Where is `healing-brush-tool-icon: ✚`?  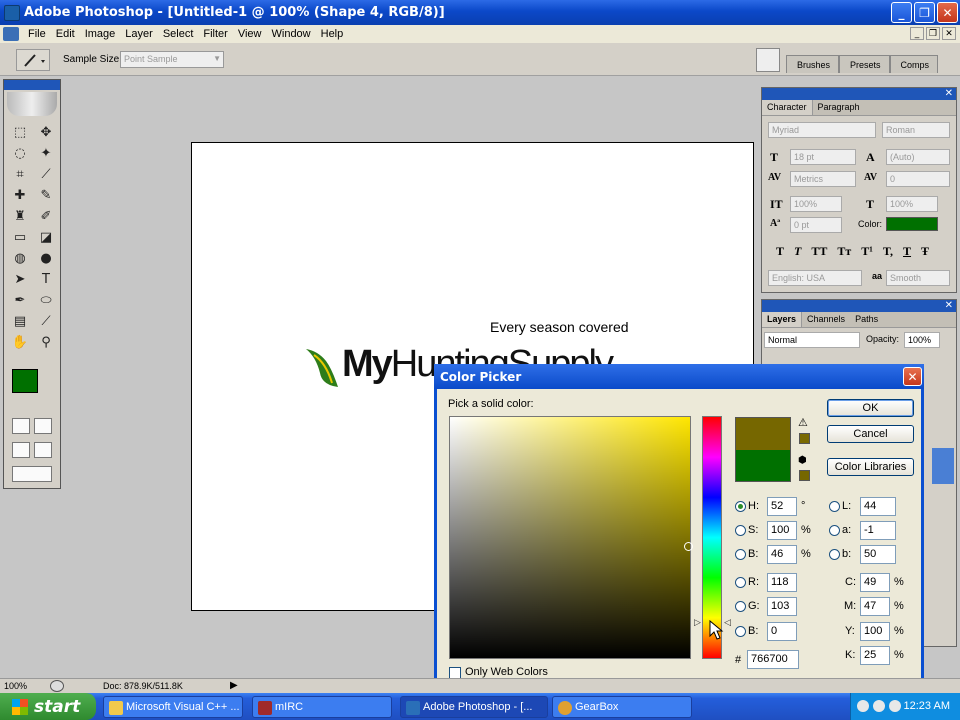
healing-brush-tool-icon: ✚ is located at coordinates (20, 195).